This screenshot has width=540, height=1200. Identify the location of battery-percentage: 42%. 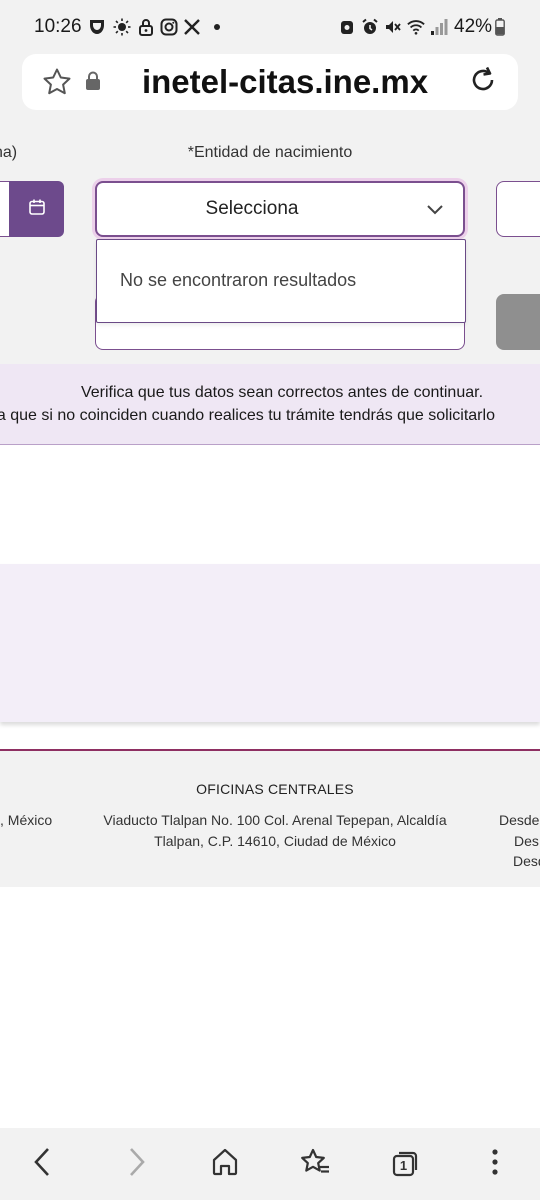
(473, 26).